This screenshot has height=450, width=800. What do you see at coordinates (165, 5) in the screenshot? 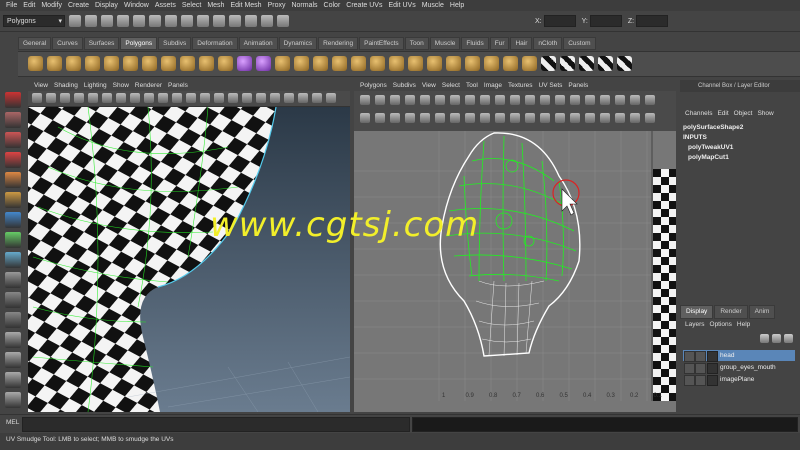
I see `menu-assets: Assets` at bounding box center [165, 5].